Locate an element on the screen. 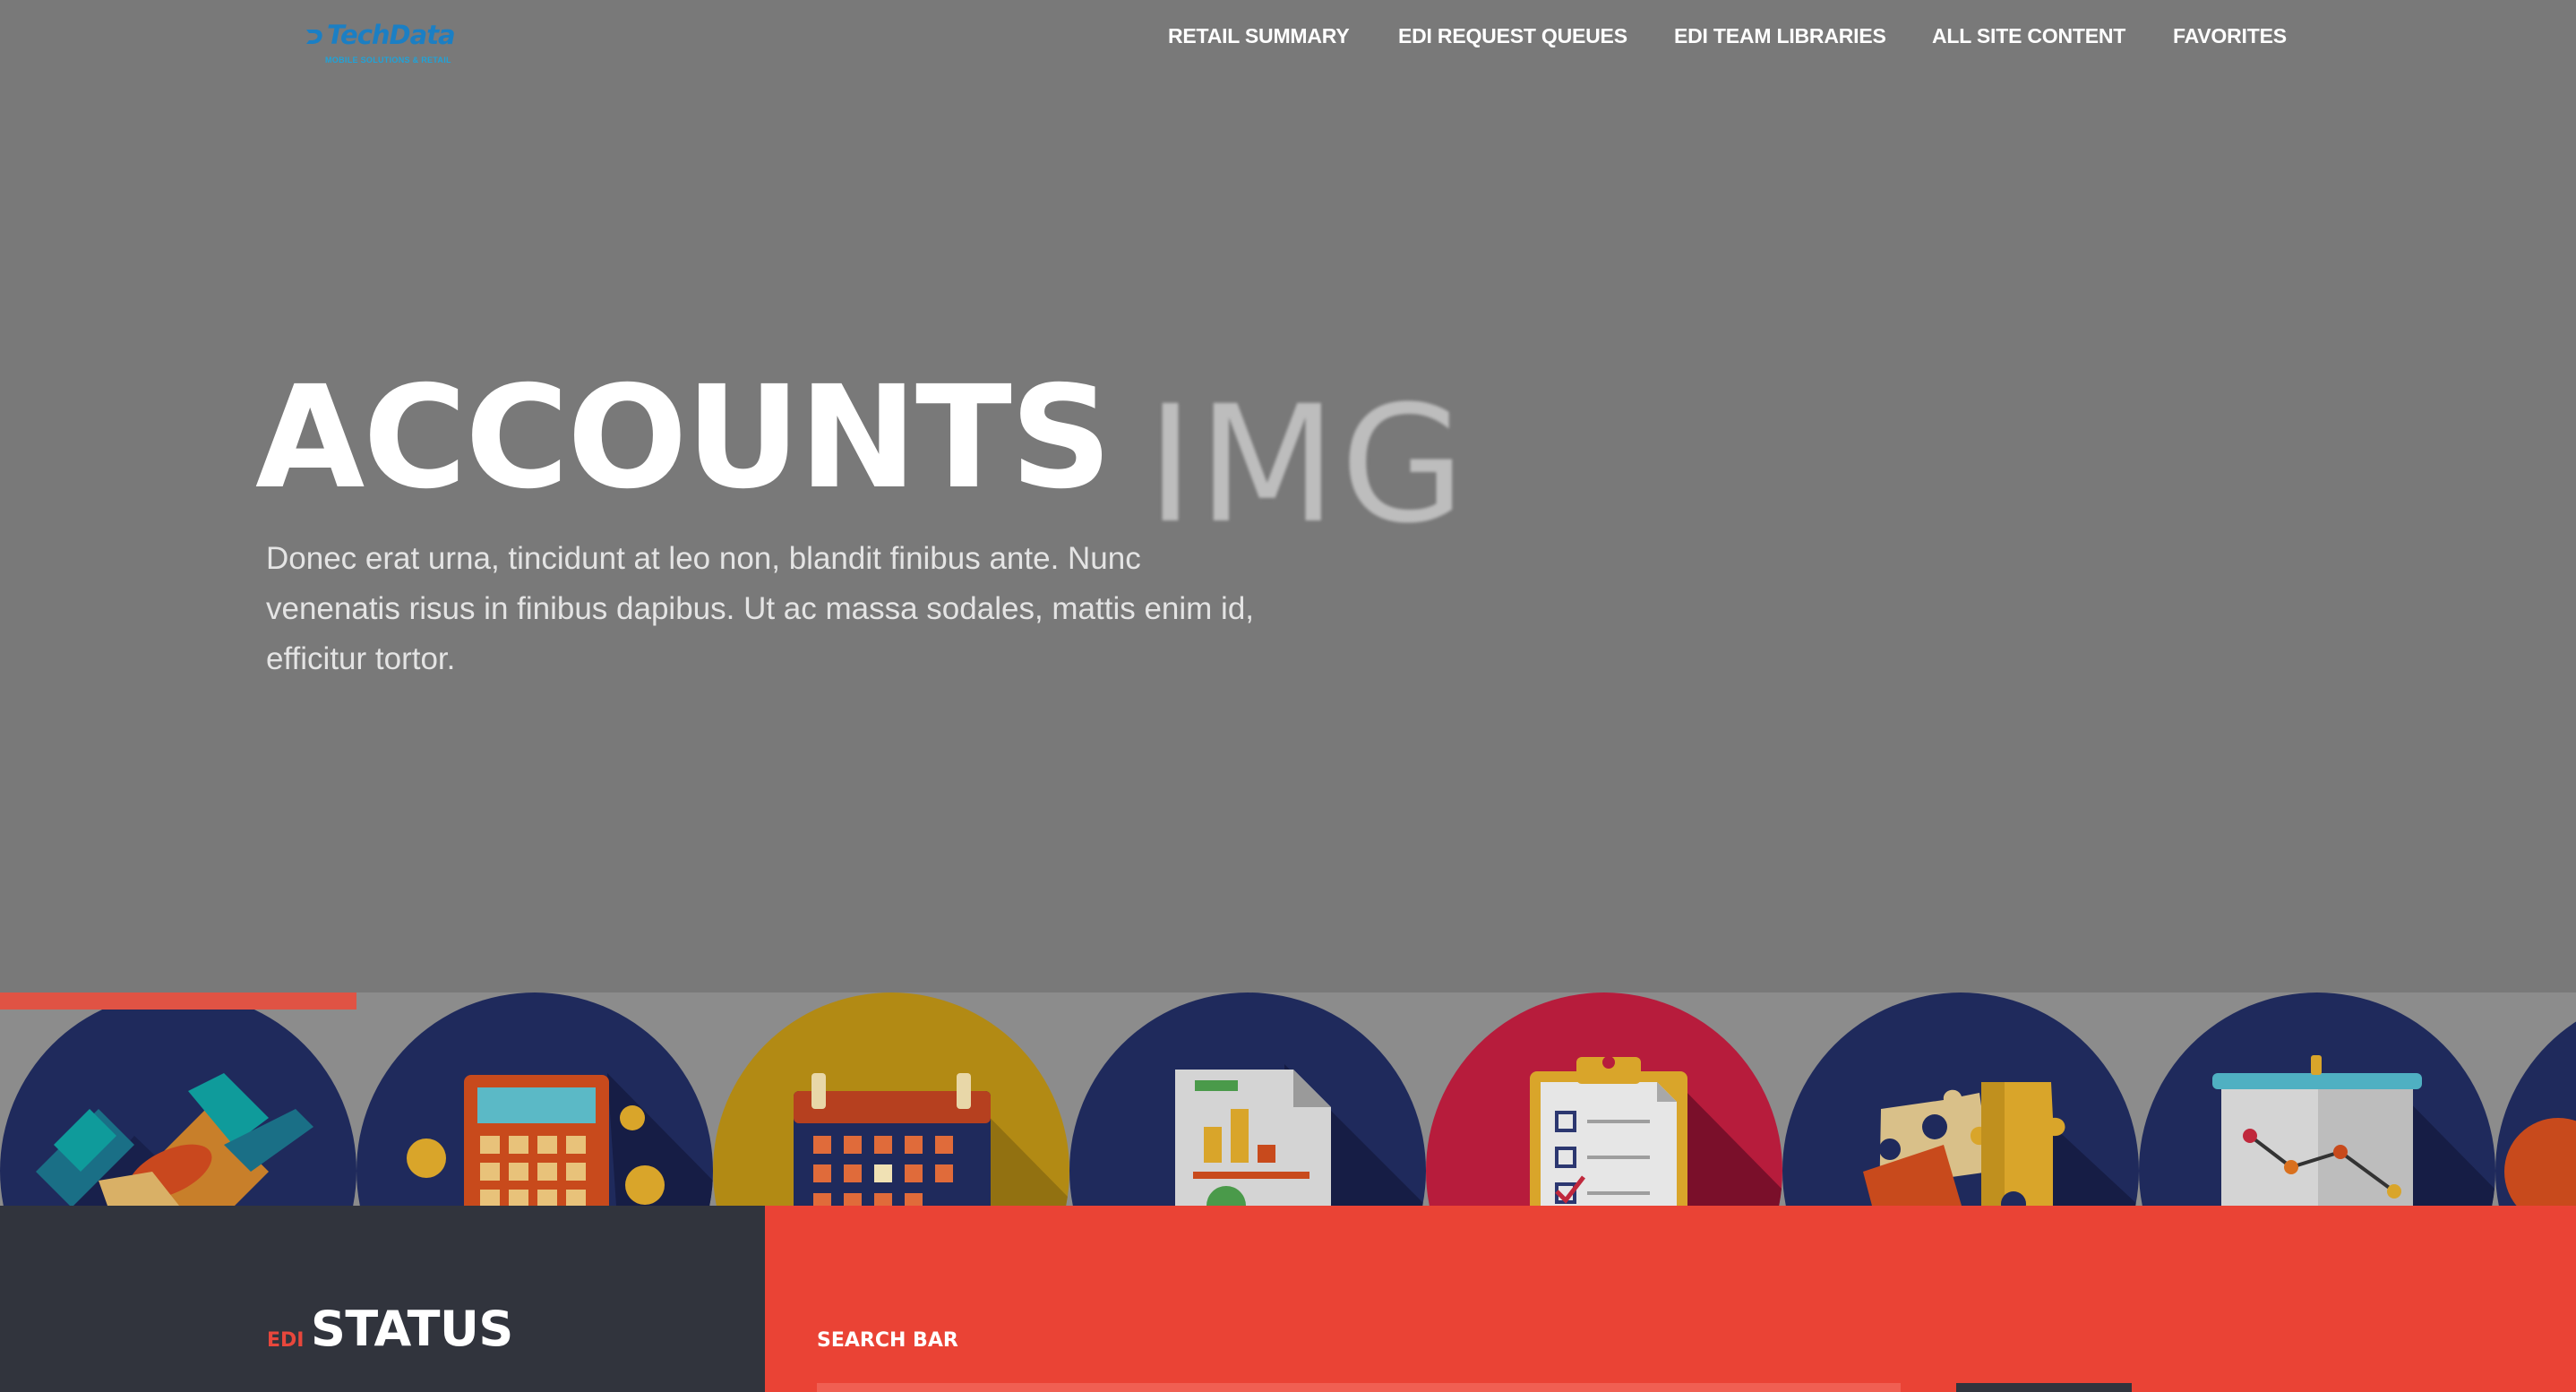 The image size is (2576, 1392). presentation-board-icon is located at coordinates (2353, 1130).